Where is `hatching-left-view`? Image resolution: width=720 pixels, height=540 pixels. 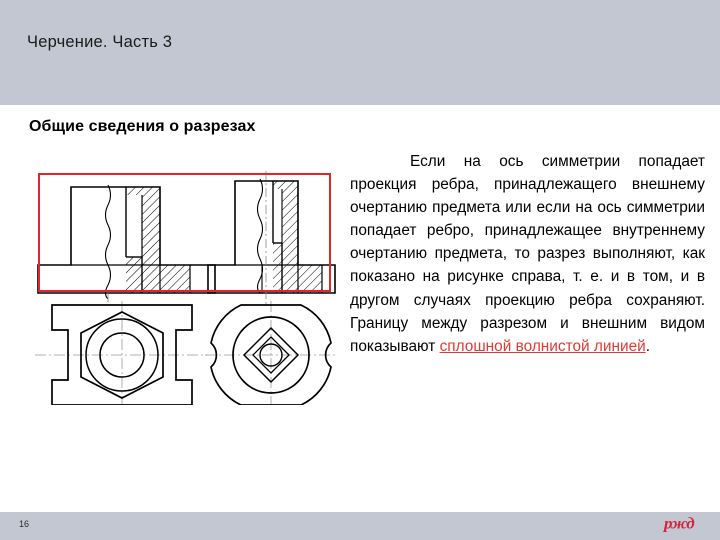 hatching-left-view is located at coordinates (143, 240).